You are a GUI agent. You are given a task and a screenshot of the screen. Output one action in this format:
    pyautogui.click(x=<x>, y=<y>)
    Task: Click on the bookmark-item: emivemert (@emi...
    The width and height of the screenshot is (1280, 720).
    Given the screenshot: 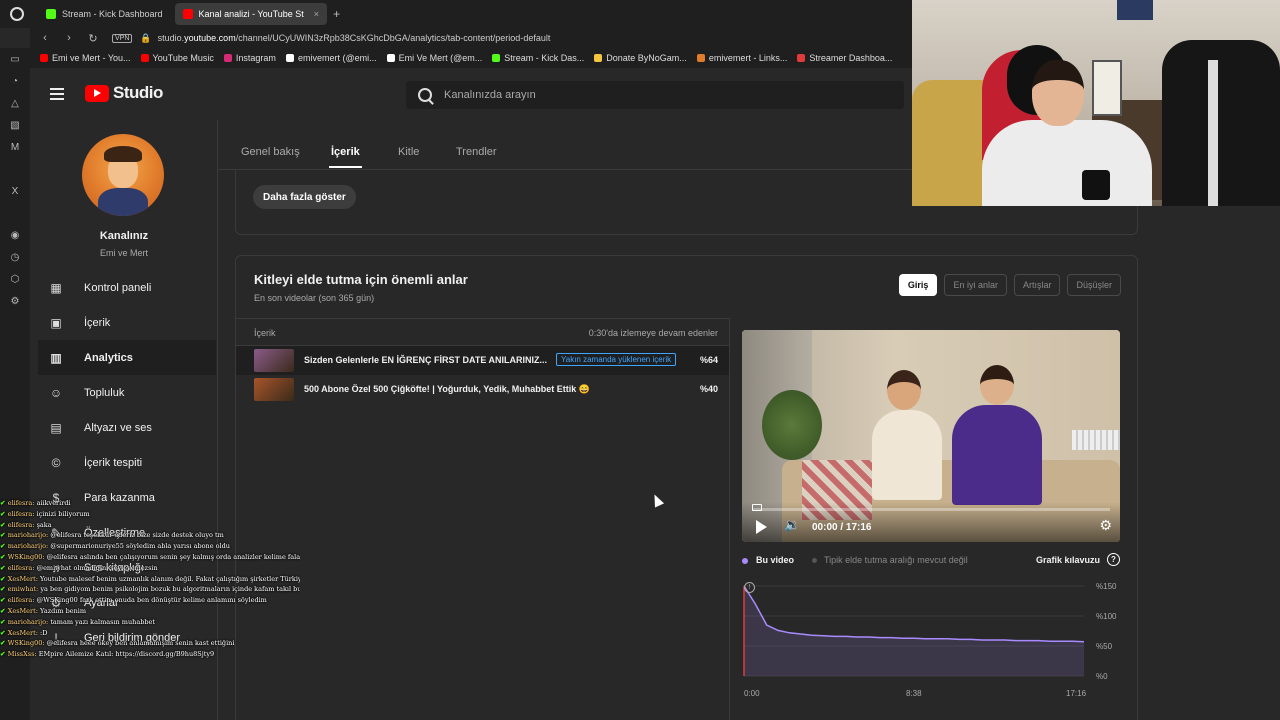 What is the action you would take?
    pyautogui.click(x=331, y=58)
    